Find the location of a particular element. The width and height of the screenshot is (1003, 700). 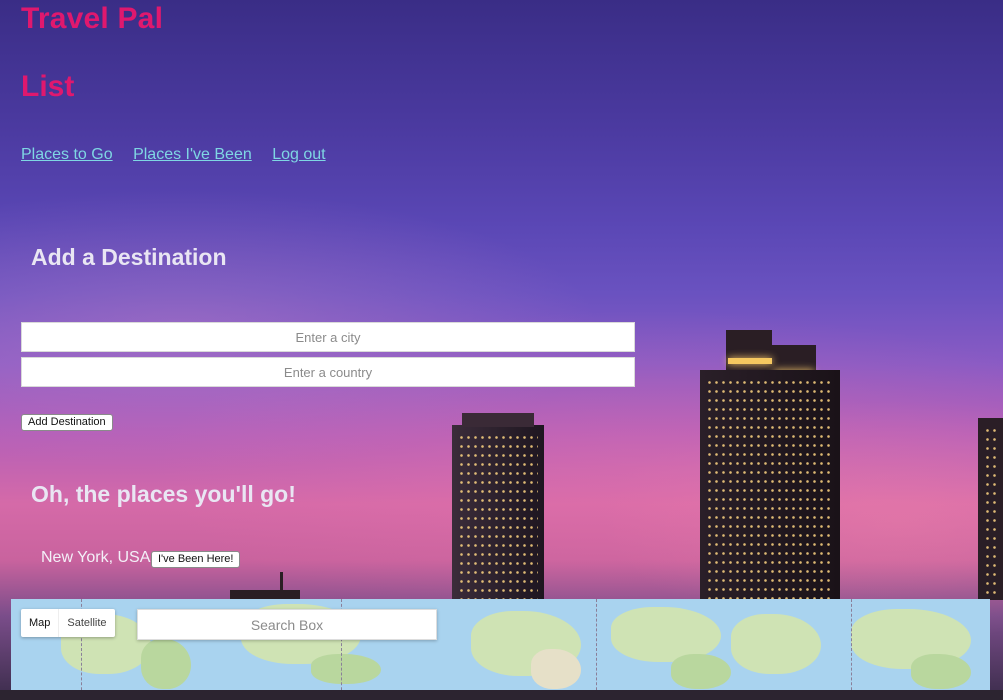

map-footer is located at coordinates (501, 695).